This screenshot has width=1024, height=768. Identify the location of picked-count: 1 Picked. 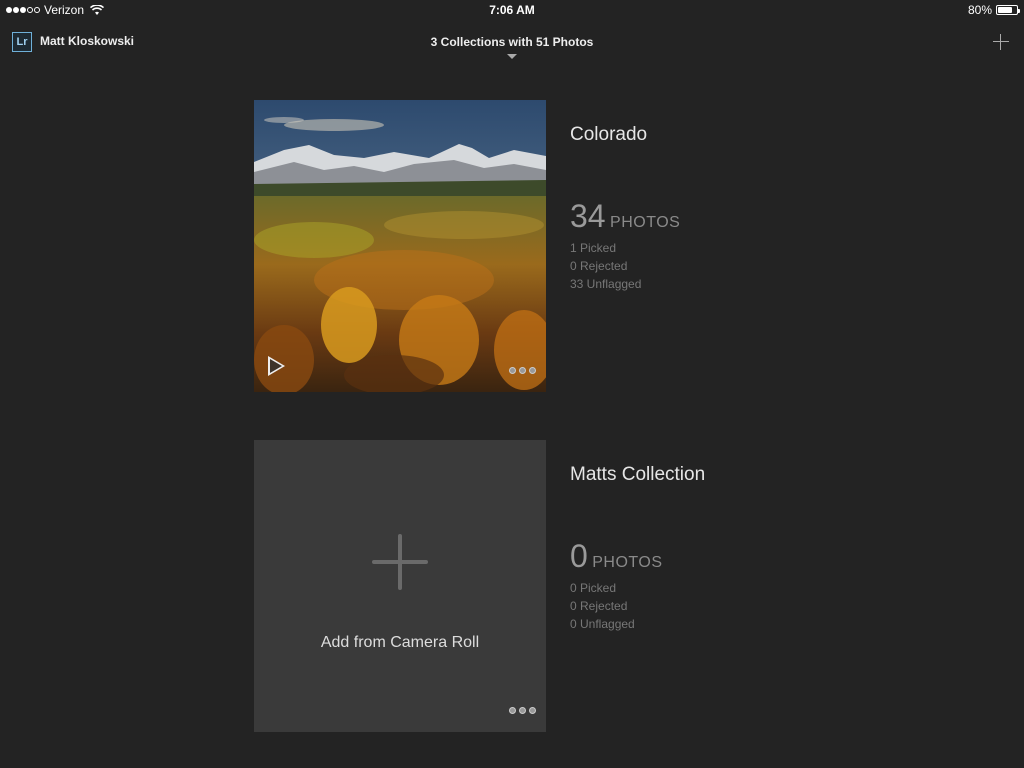
(593, 248).